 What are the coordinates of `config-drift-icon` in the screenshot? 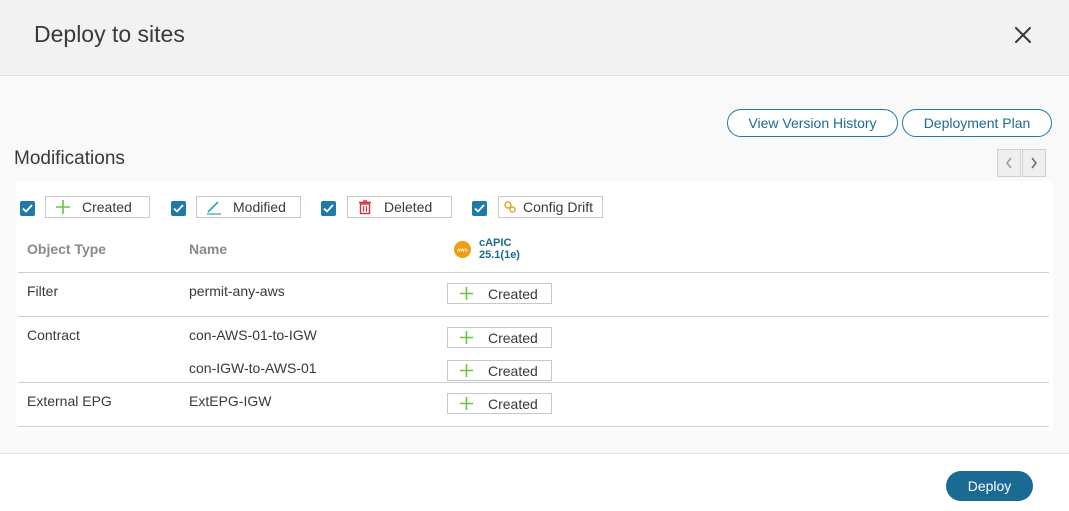 It's located at (510, 207).